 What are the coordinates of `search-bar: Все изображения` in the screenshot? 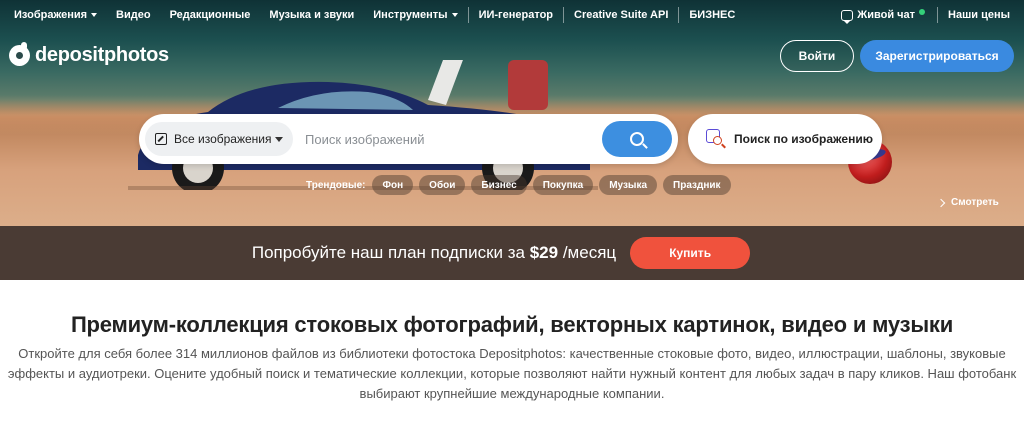 It's located at (408, 139).